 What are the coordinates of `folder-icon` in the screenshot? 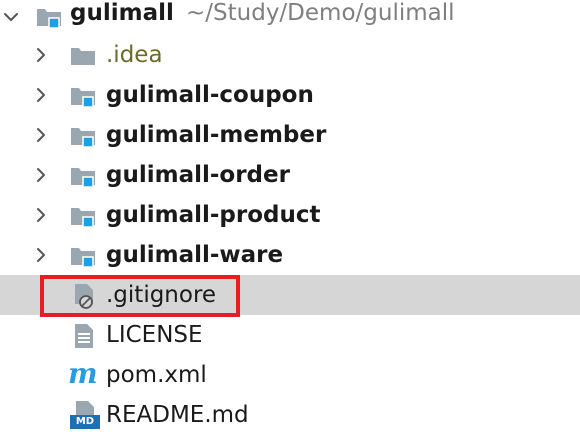 It's located at (83, 56).